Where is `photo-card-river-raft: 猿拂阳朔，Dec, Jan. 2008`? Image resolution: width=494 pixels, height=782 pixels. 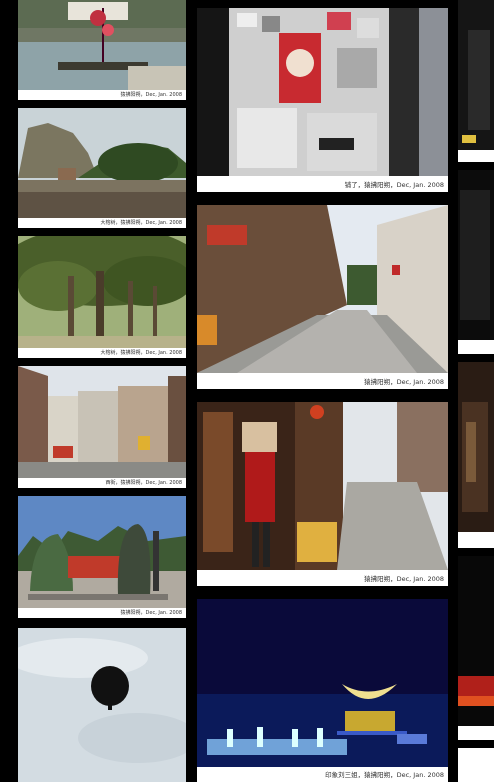
photo-card-river-raft: 猿拂阳朔，Dec, Jan. 2008 is located at coordinates (102, 50).